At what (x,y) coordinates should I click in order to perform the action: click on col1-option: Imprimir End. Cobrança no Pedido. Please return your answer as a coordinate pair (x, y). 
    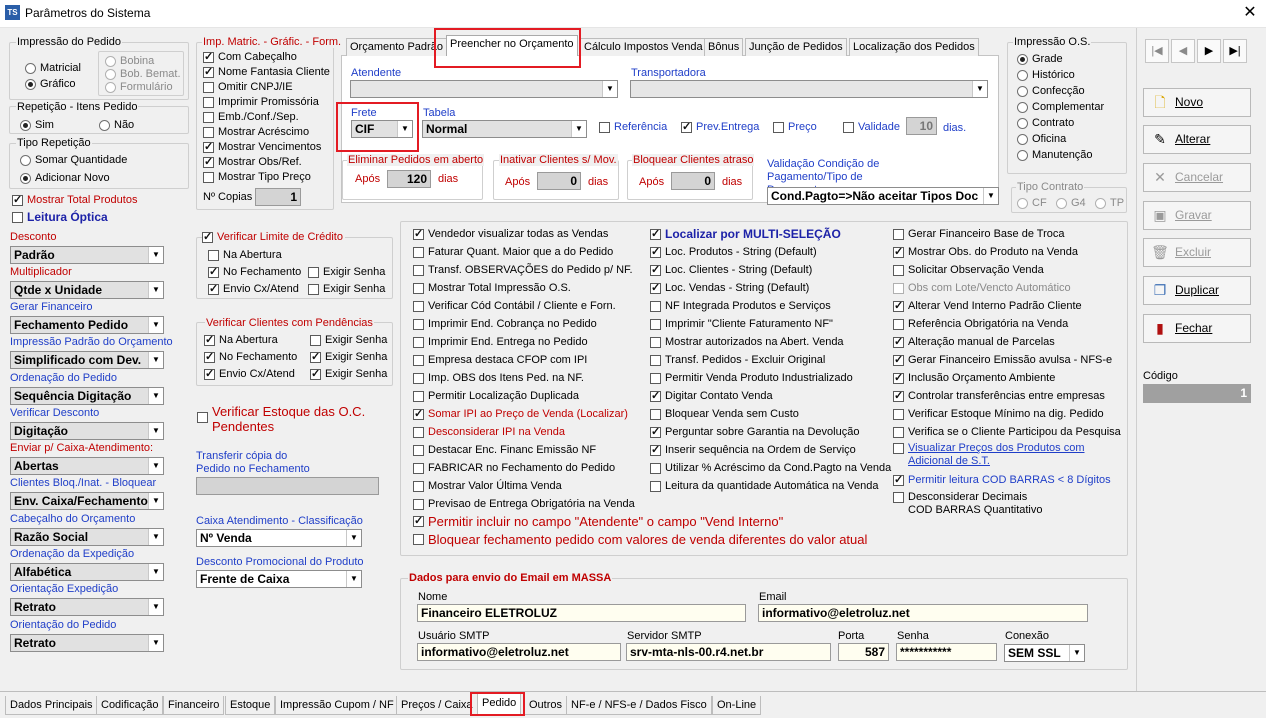
    Looking at the image, I should click on (505, 324).